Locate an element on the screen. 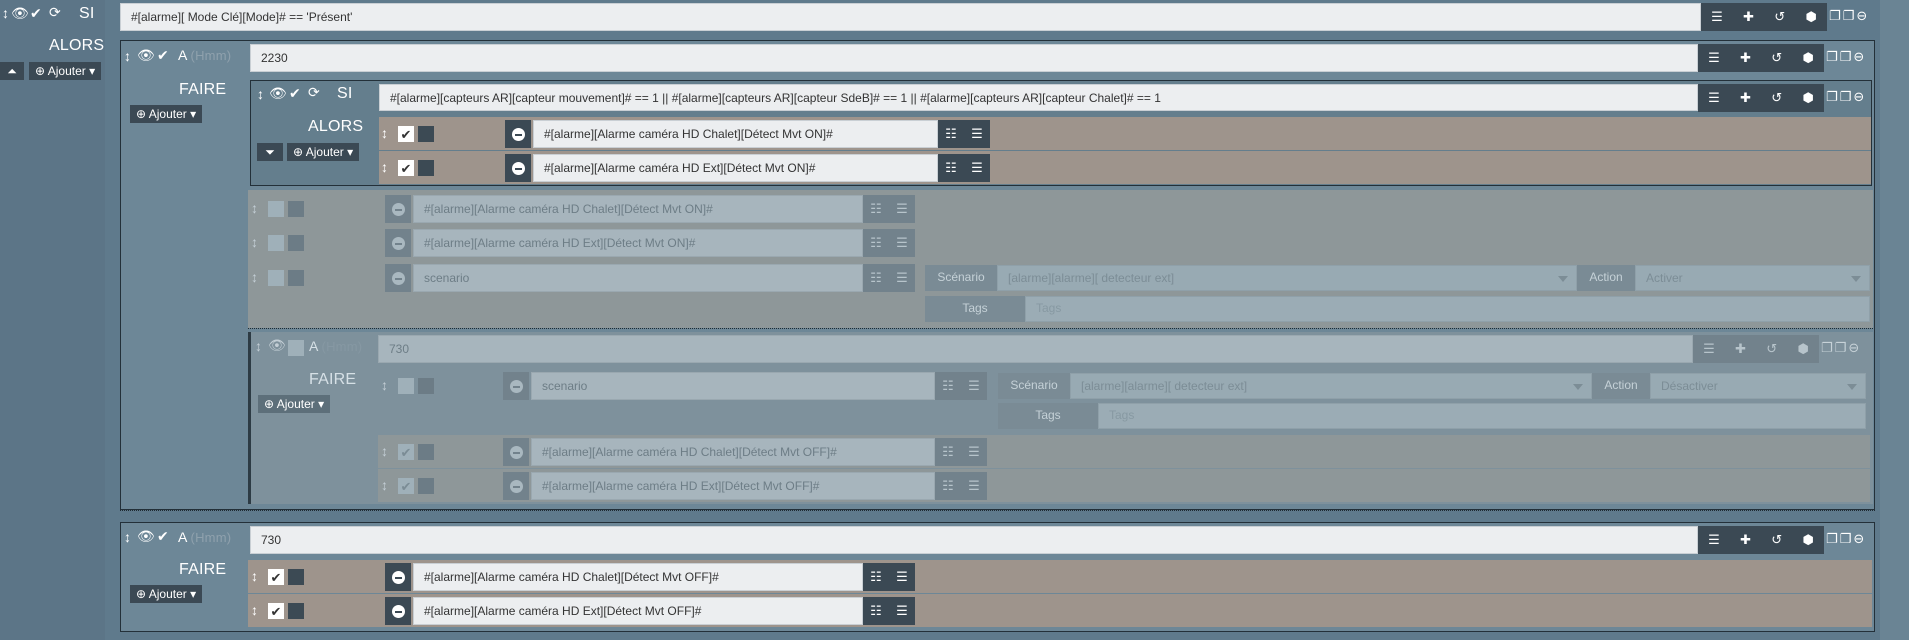 This screenshot has width=1909, height=640. tags-input: Tags is located at coordinates (1482, 416).